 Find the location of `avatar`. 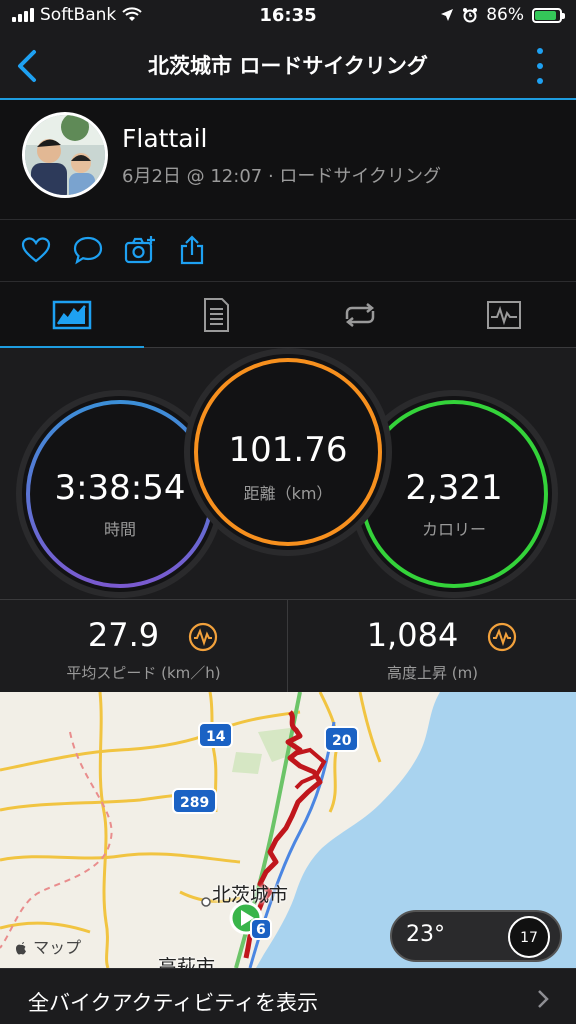

avatar is located at coordinates (65, 155).